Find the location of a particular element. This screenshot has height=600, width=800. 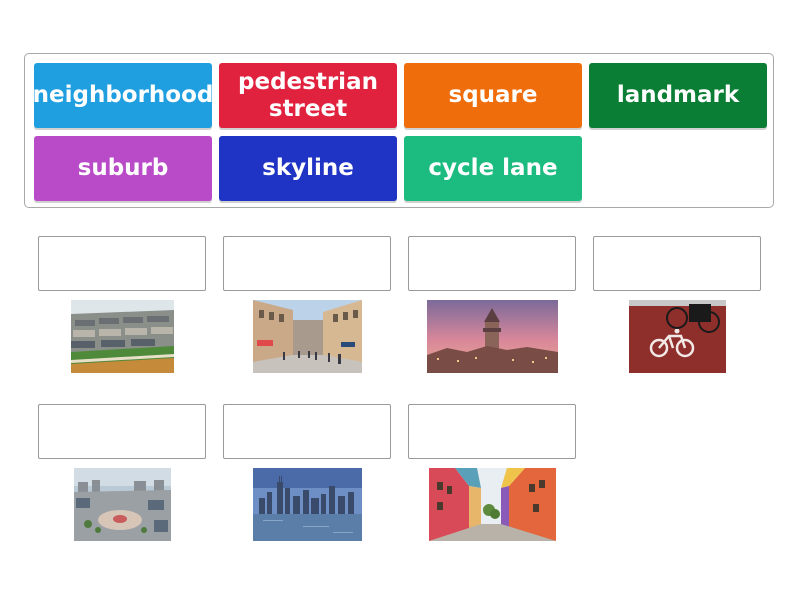

tile-landmark: landmark is located at coordinates (678, 95).